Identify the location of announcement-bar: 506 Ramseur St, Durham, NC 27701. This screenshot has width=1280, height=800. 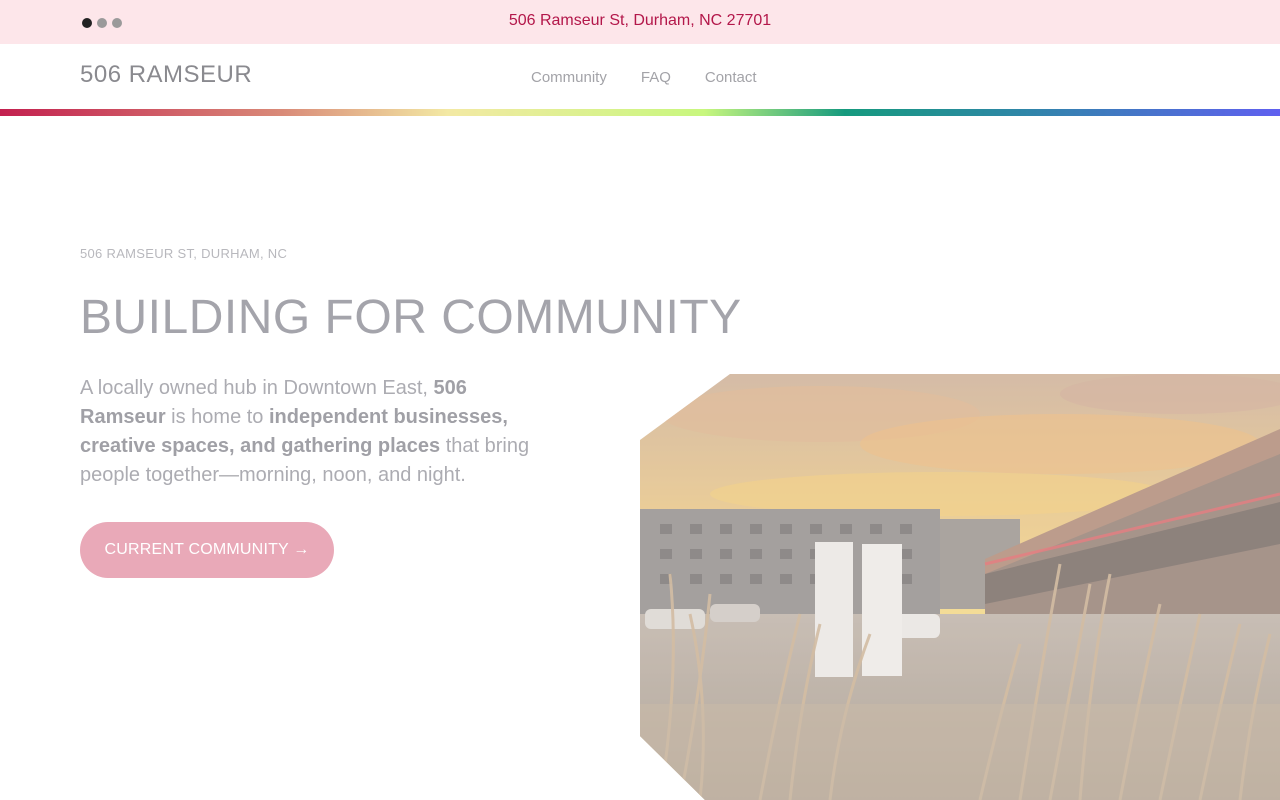
(640, 22).